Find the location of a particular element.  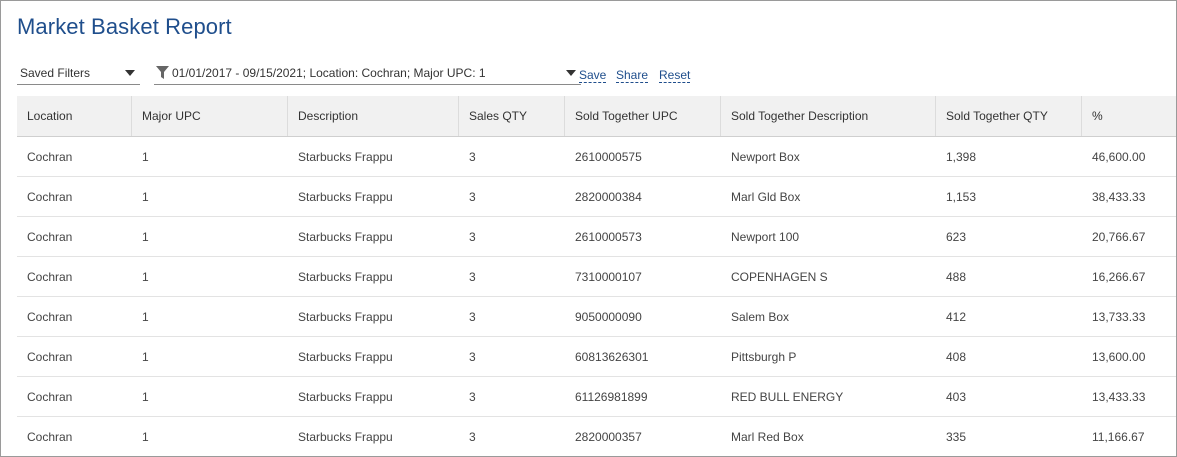

cell-sold-together-qty: 1,153 is located at coordinates (961, 197).